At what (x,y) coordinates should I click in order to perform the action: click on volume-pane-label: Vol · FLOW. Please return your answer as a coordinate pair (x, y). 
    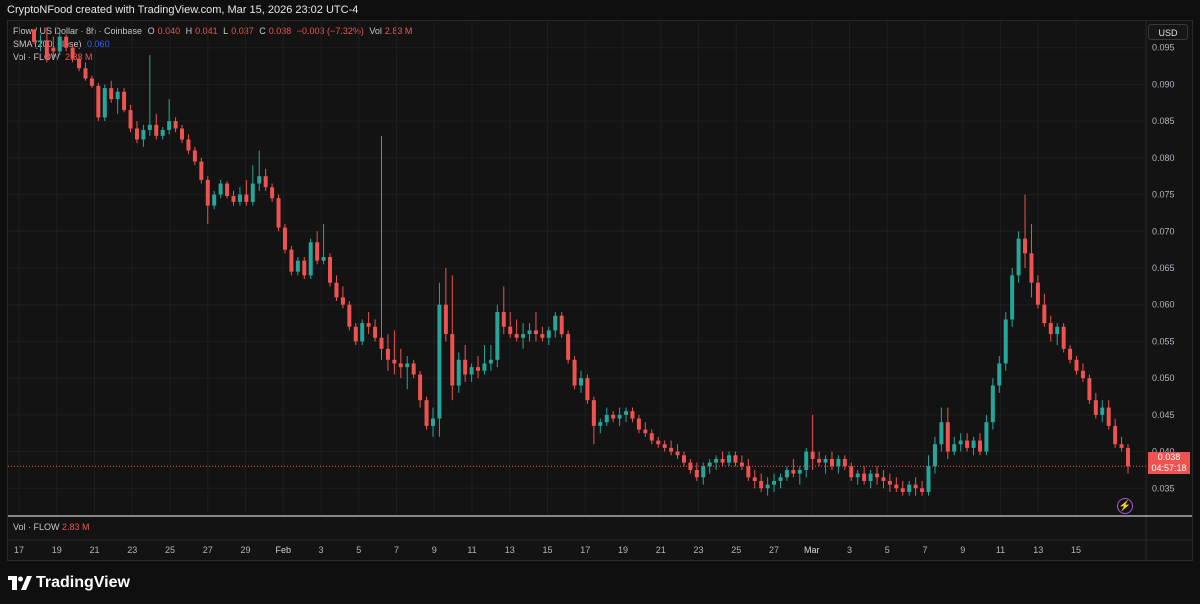
    Looking at the image, I should click on (36, 527).